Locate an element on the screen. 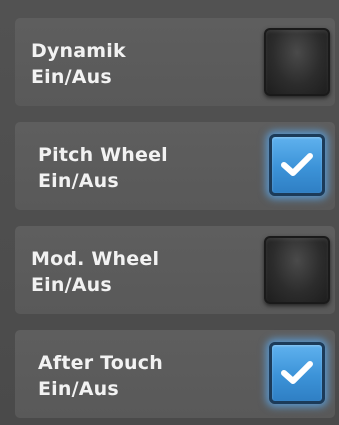 This screenshot has width=339, height=425. setting-label-line1: Pitch Wheel is located at coordinates (103, 155).